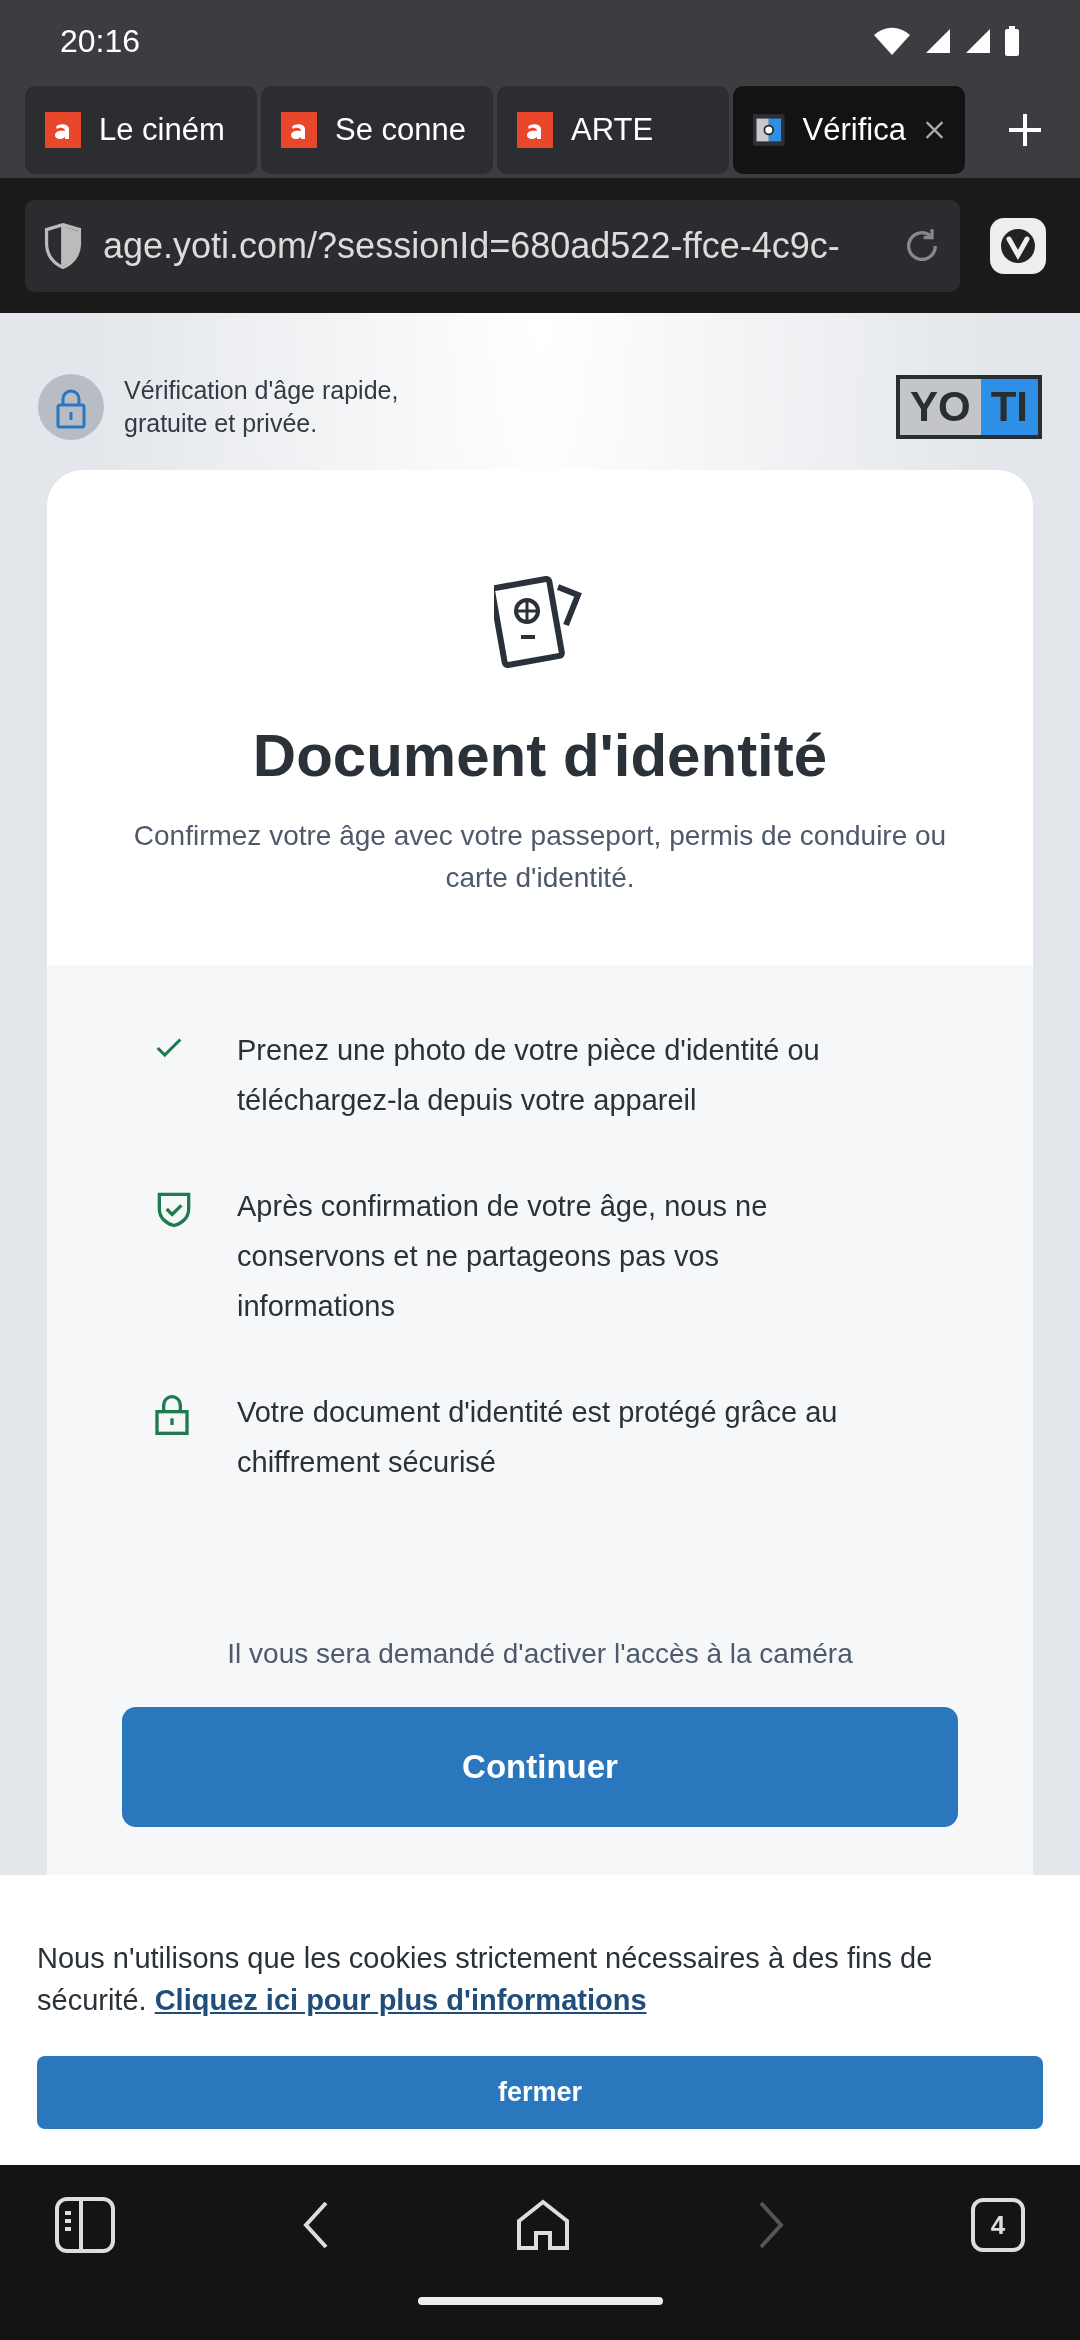 This screenshot has height=2340, width=1080. What do you see at coordinates (540, 1767) in the screenshot?
I see `continue-button: Continuer` at bounding box center [540, 1767].